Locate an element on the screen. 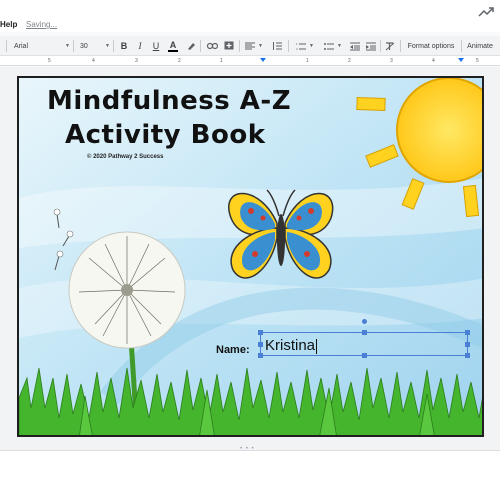 The height and width of the screenshot is (500, 500). numbered-list-button: 12 ▼ is located at coordinates (305, 46).